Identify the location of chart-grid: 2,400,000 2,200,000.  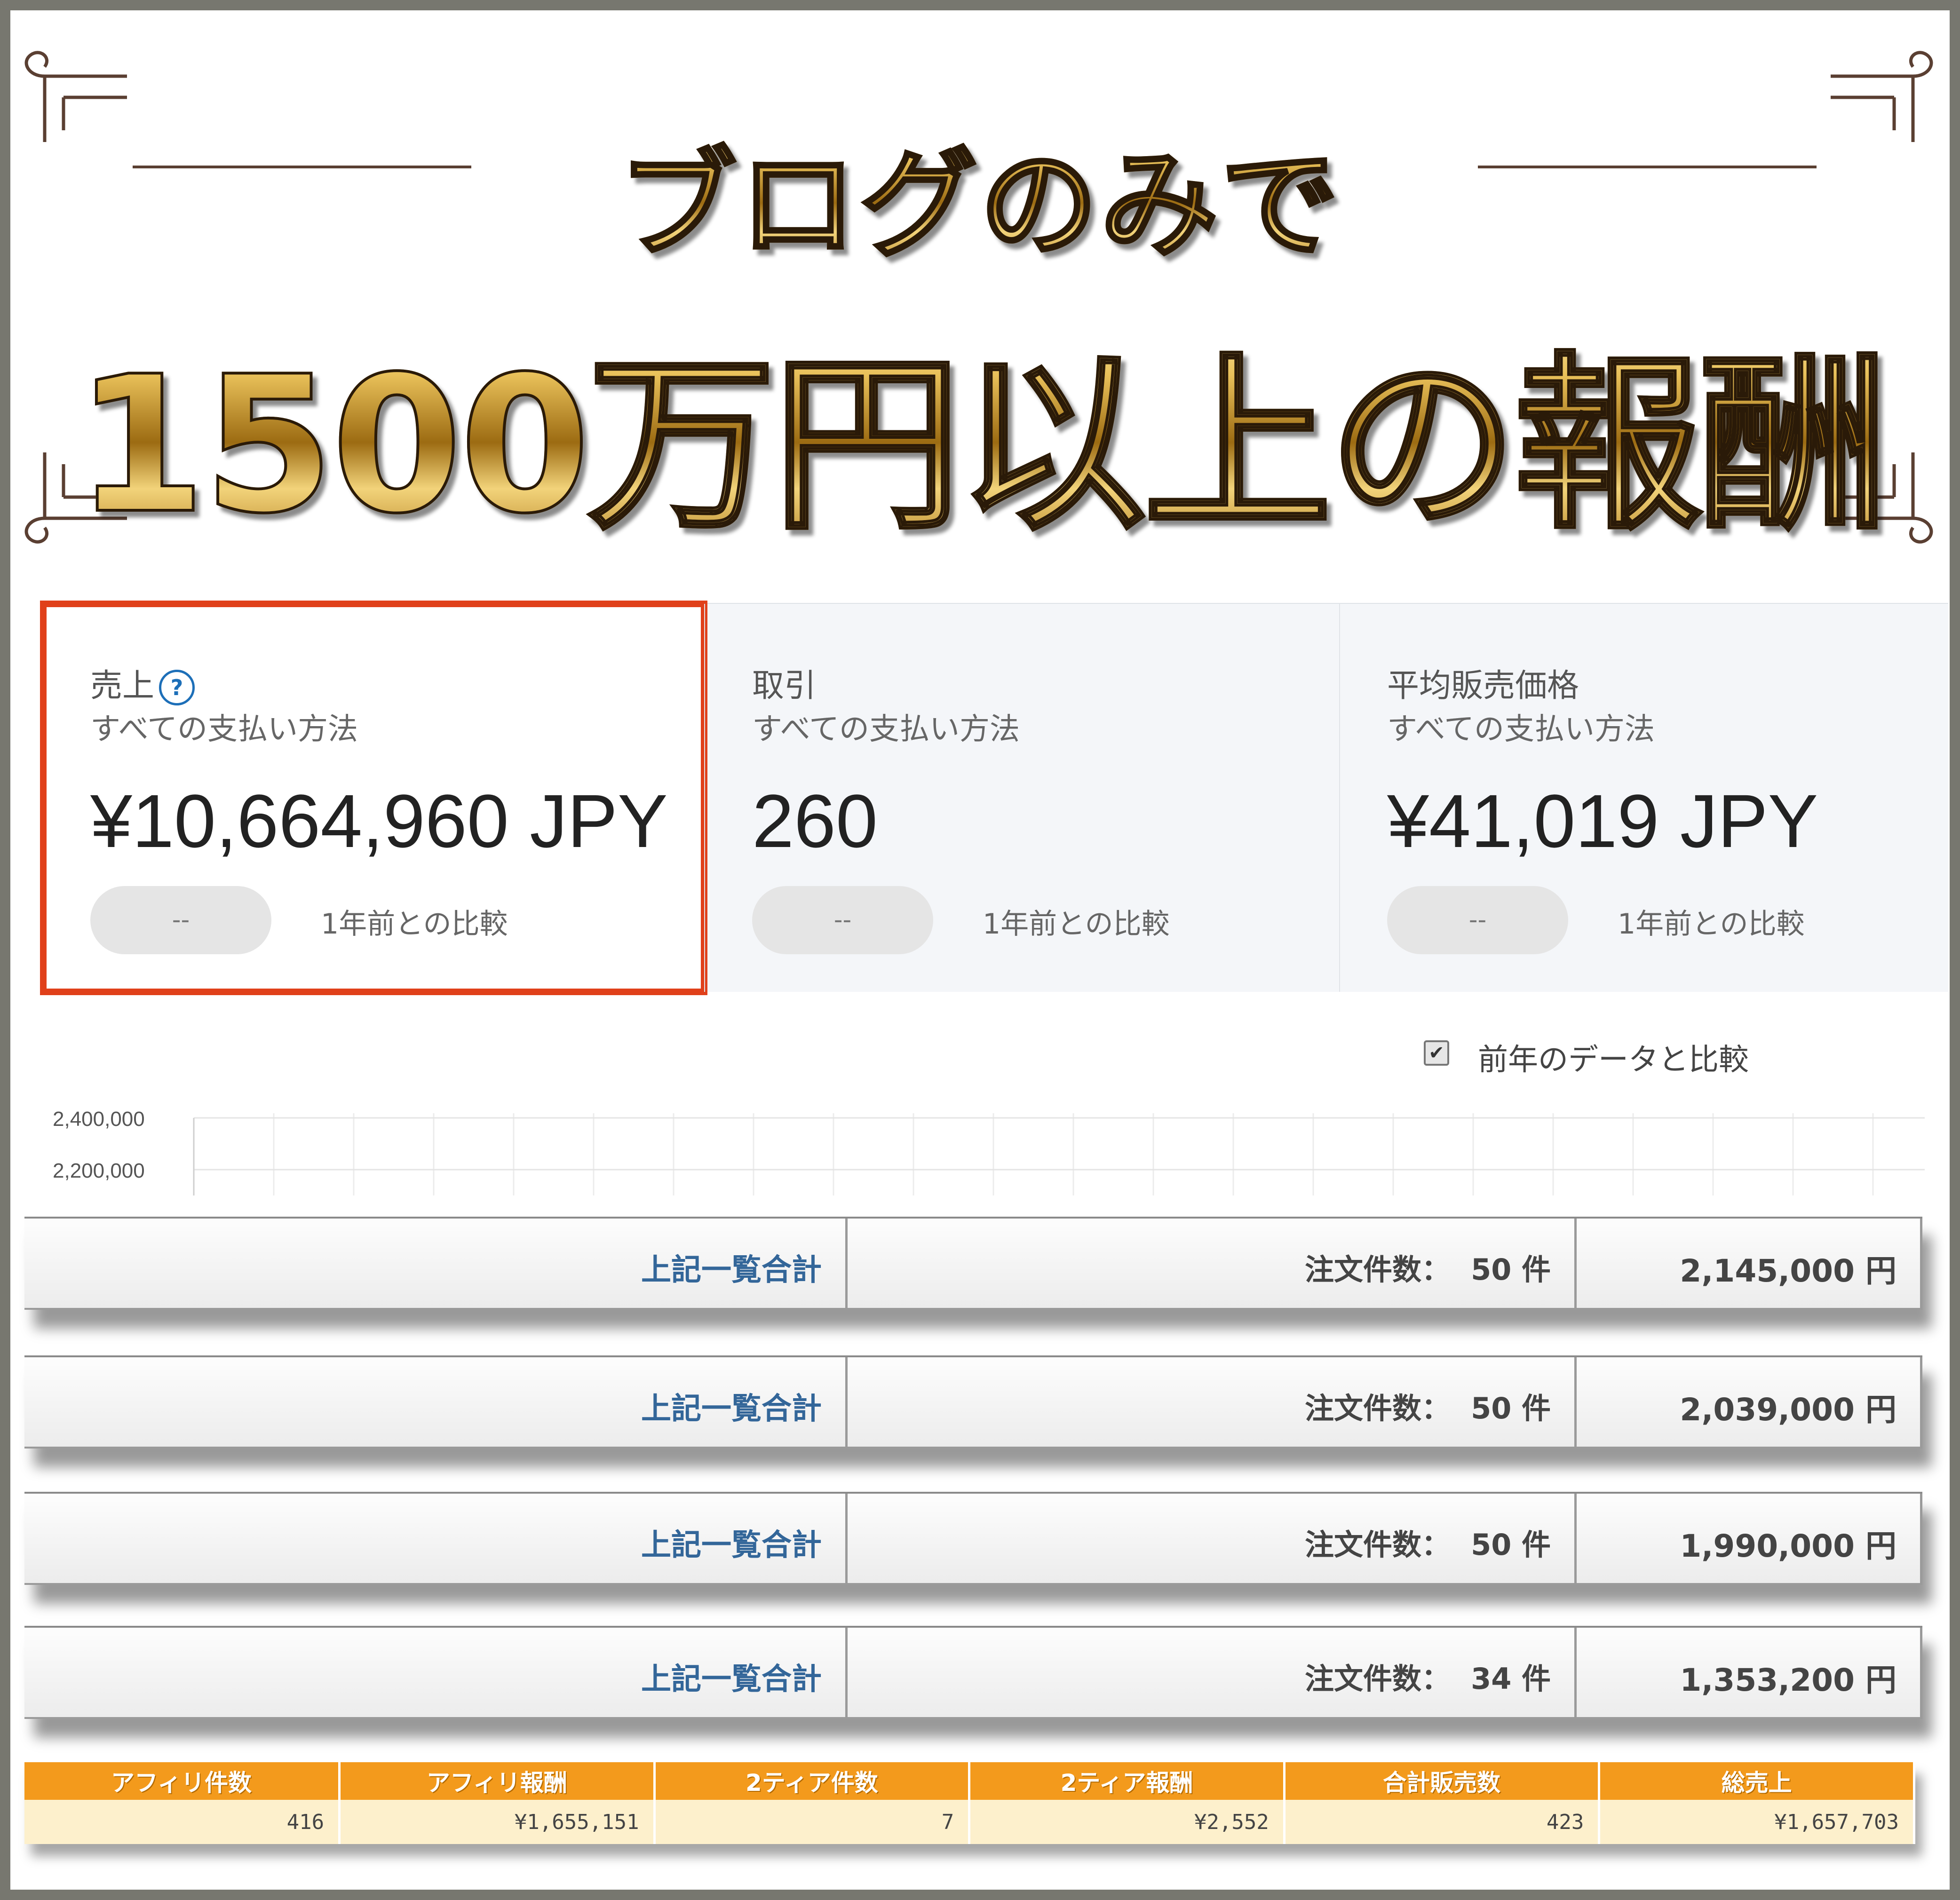
(989, 1151).